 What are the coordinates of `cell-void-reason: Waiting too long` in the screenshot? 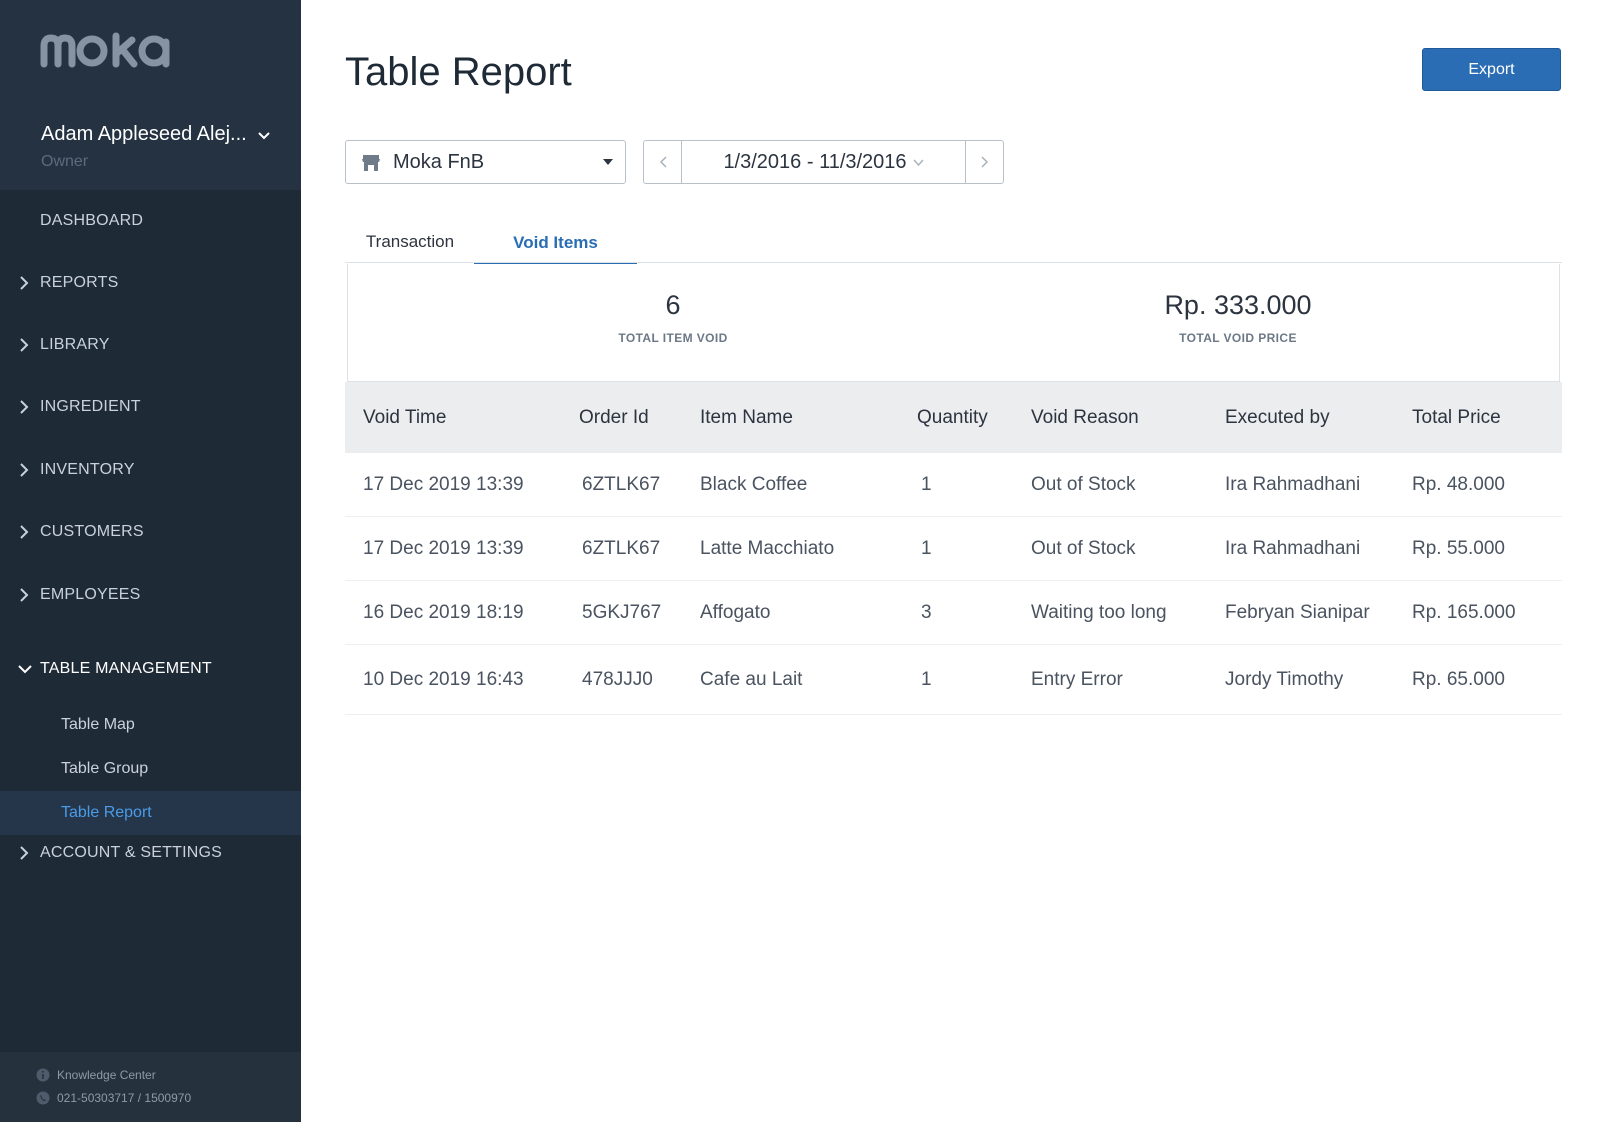 It's located at (1099, 612).